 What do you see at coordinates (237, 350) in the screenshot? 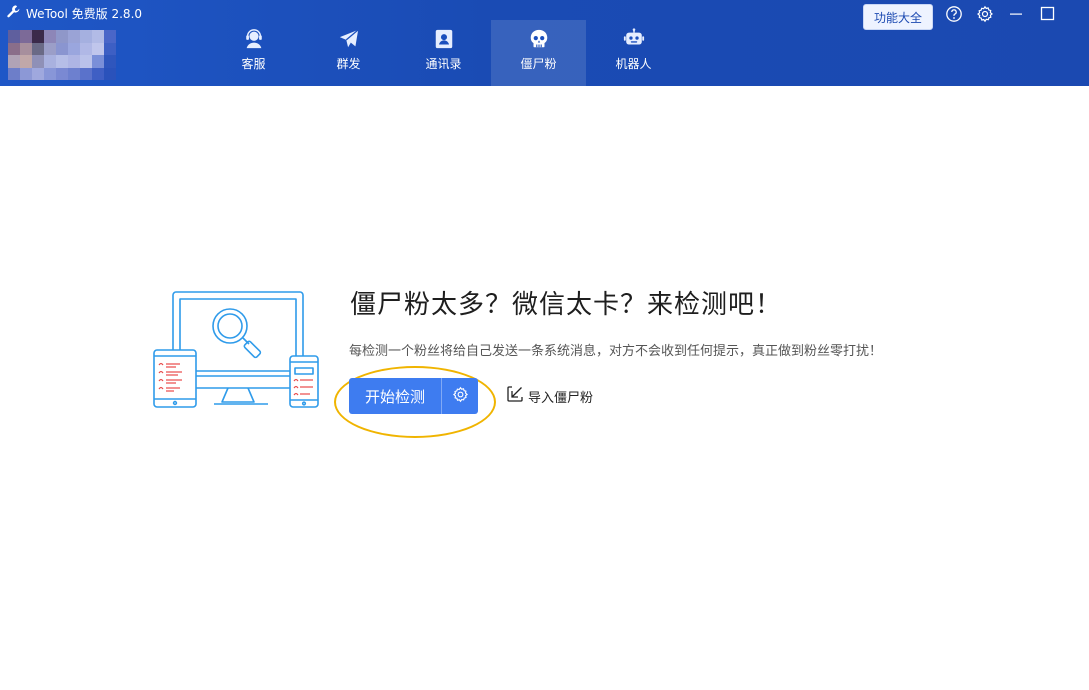
I see `device-scan-illustration` at bounding box center [237, 350].